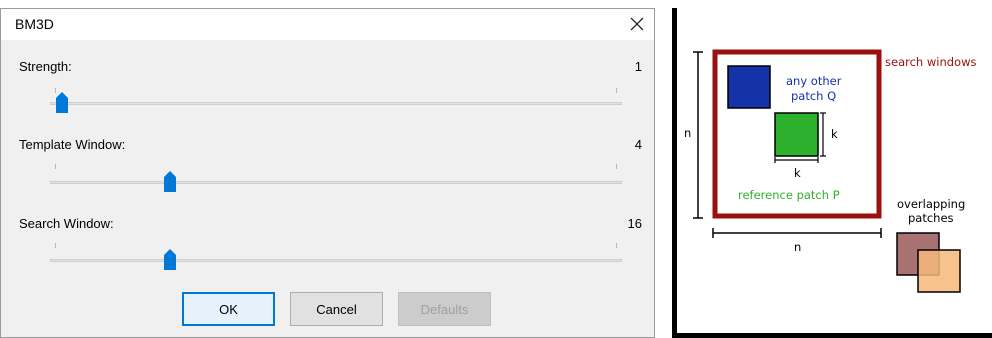 The image size is (992, 338). What do you see at coordinates (66, 223) in the screenshot?
I see `search-window-label: Search Window:` at bounding box center [66, 223].